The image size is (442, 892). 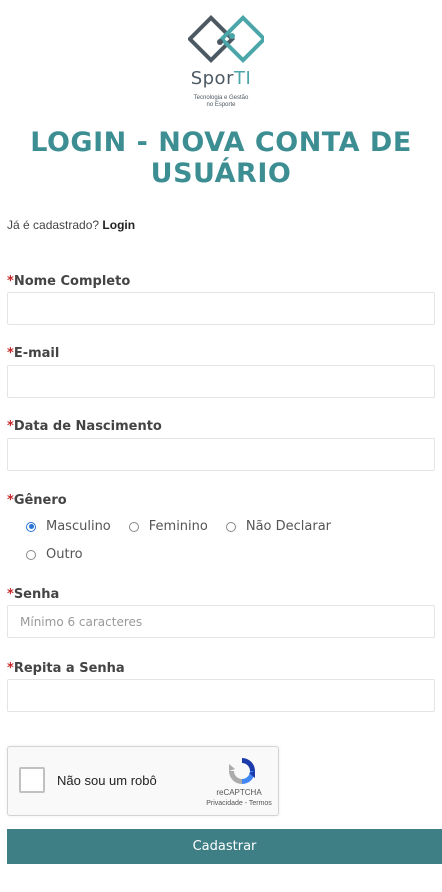 What do you see at coordinates (278, 526) in the screenshot?
I see `gender-option-nao-declarar: Não Declarar` at bounding box center [278, 526].